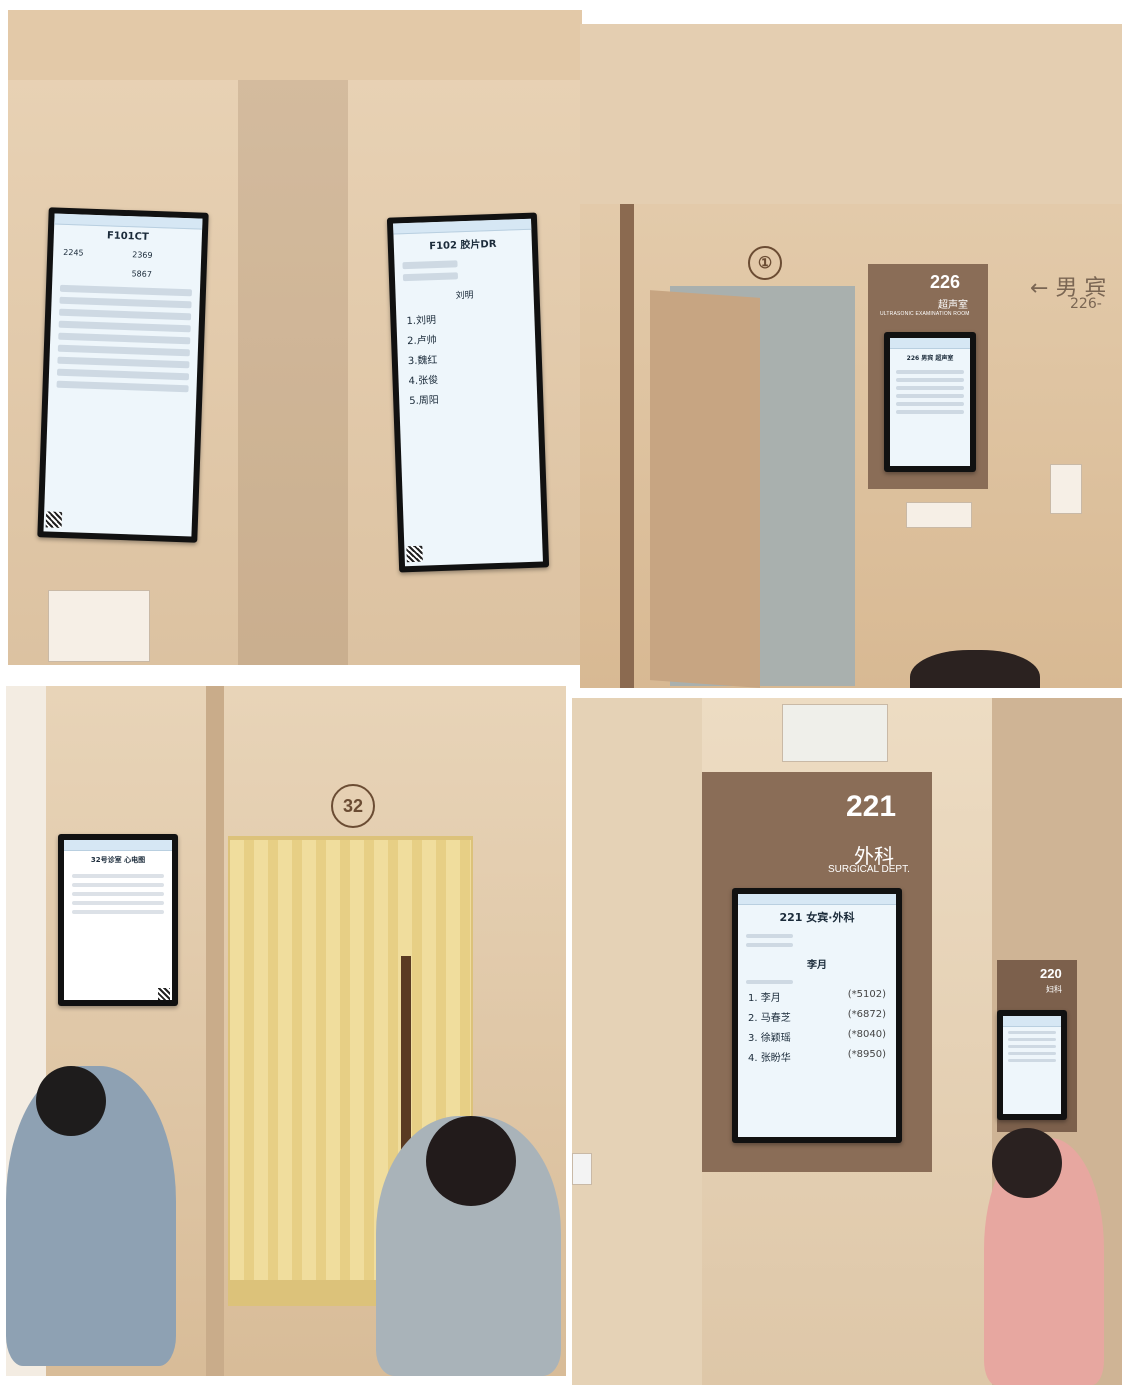 This screenshot has width=1122, height=1385. What do you see at coordinates (142, 255) in the screenshot?
I see `grid-cell: 2369` at bounding box center [142, 255].